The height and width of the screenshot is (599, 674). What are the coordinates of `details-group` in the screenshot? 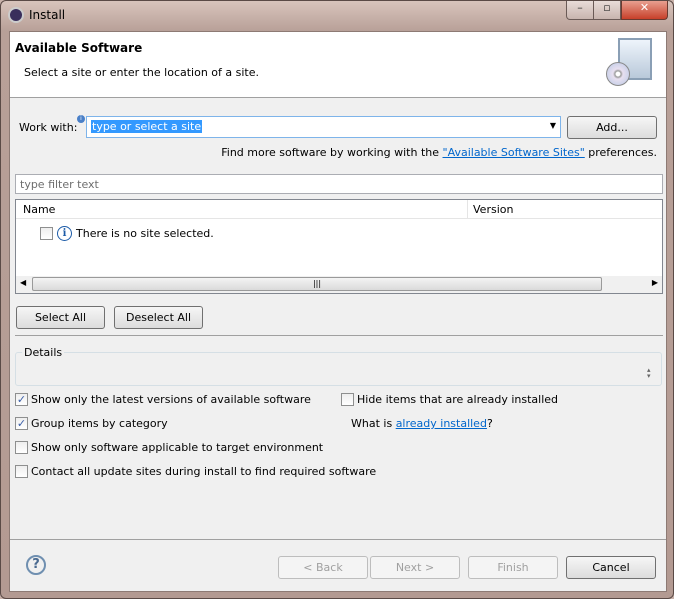 It's located at (338, 369).